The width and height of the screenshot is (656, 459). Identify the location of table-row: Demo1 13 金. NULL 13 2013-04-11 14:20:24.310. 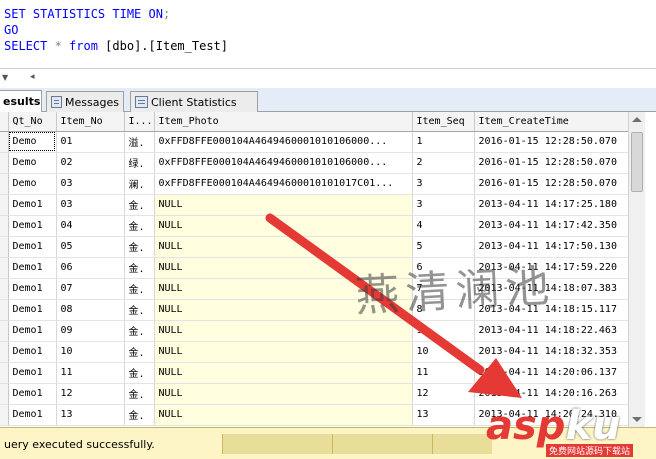
(314, 415).